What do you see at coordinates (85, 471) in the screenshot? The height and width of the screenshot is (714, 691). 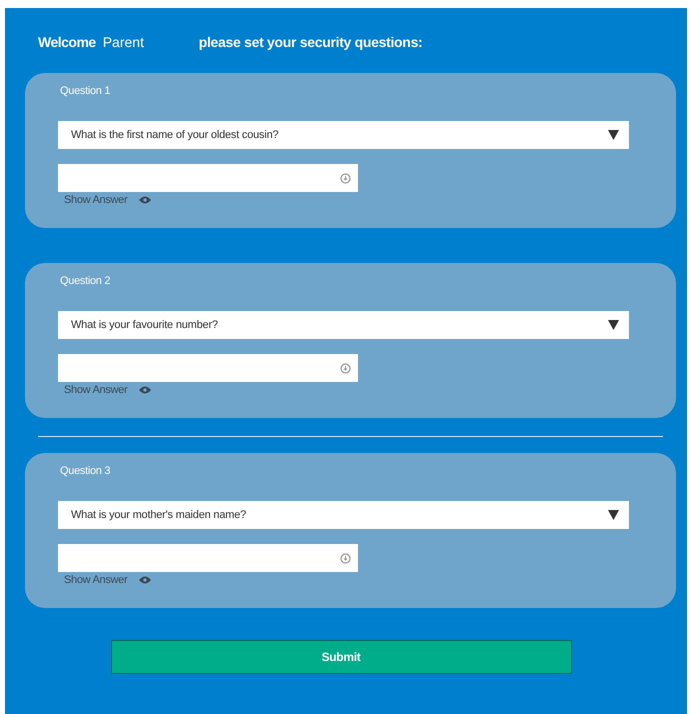 I see `question-label: Question 3` at bounding box center [85, 471].